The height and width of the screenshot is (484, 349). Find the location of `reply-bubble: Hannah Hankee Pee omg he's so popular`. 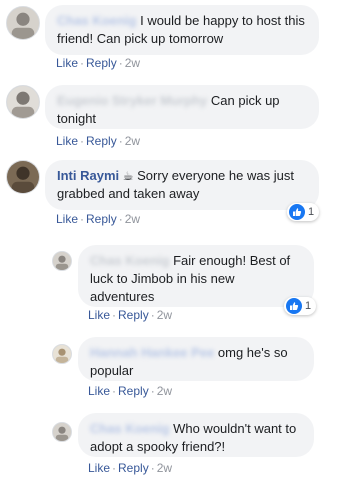

reply-bubble: Hannah Hankee Pee omg he's so popular is located at coordinates (196, 359).